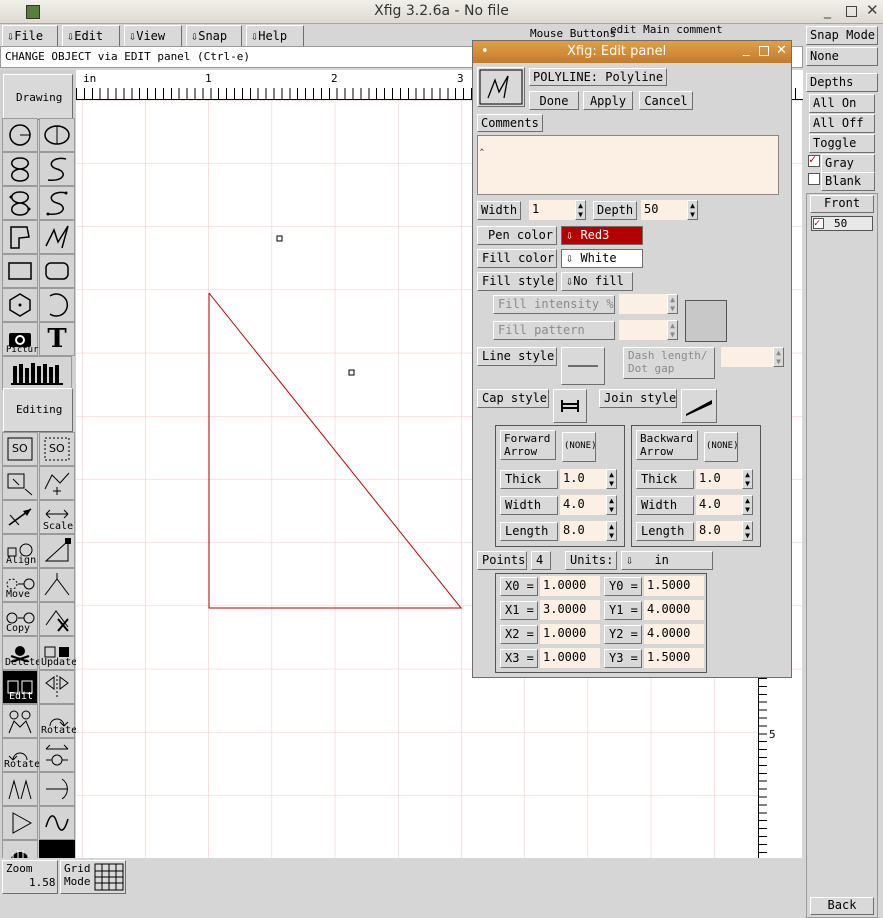 This screenshot has width=883, height=918. What do you see at coordinates (57, 619) in the screenshot?
I see `delete-point-icon` at bounding box center [57, 619].